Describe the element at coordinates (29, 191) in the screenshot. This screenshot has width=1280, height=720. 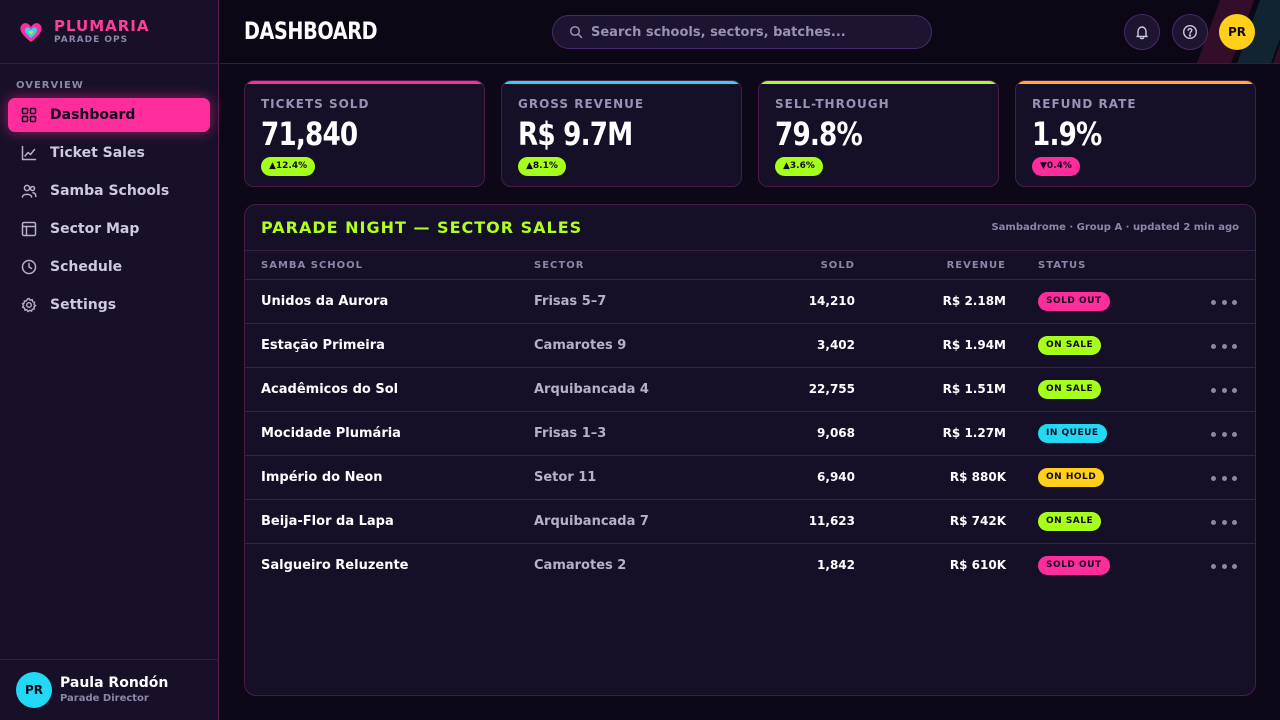
I see `users-icon` at that location.